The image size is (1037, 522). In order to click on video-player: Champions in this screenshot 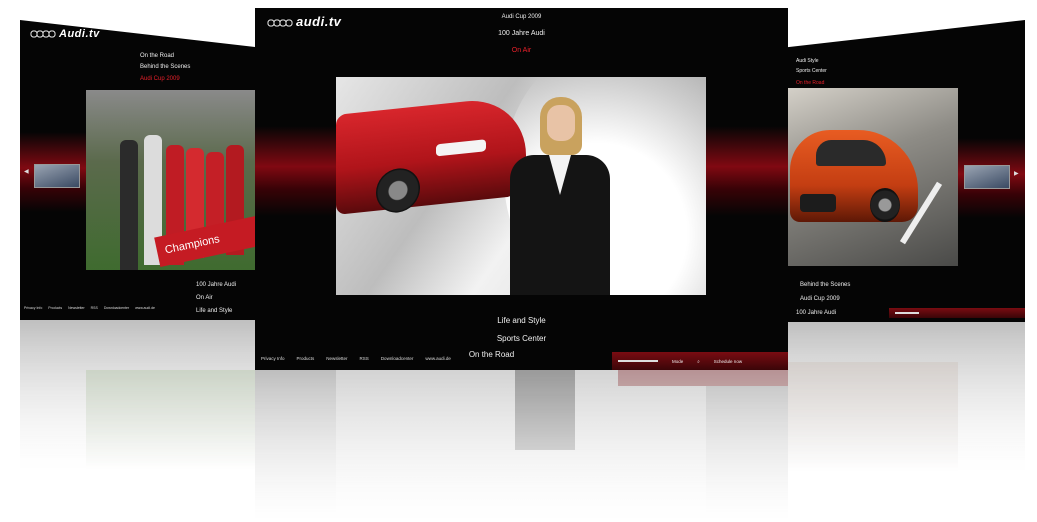, I will do `click(170, 180)`.